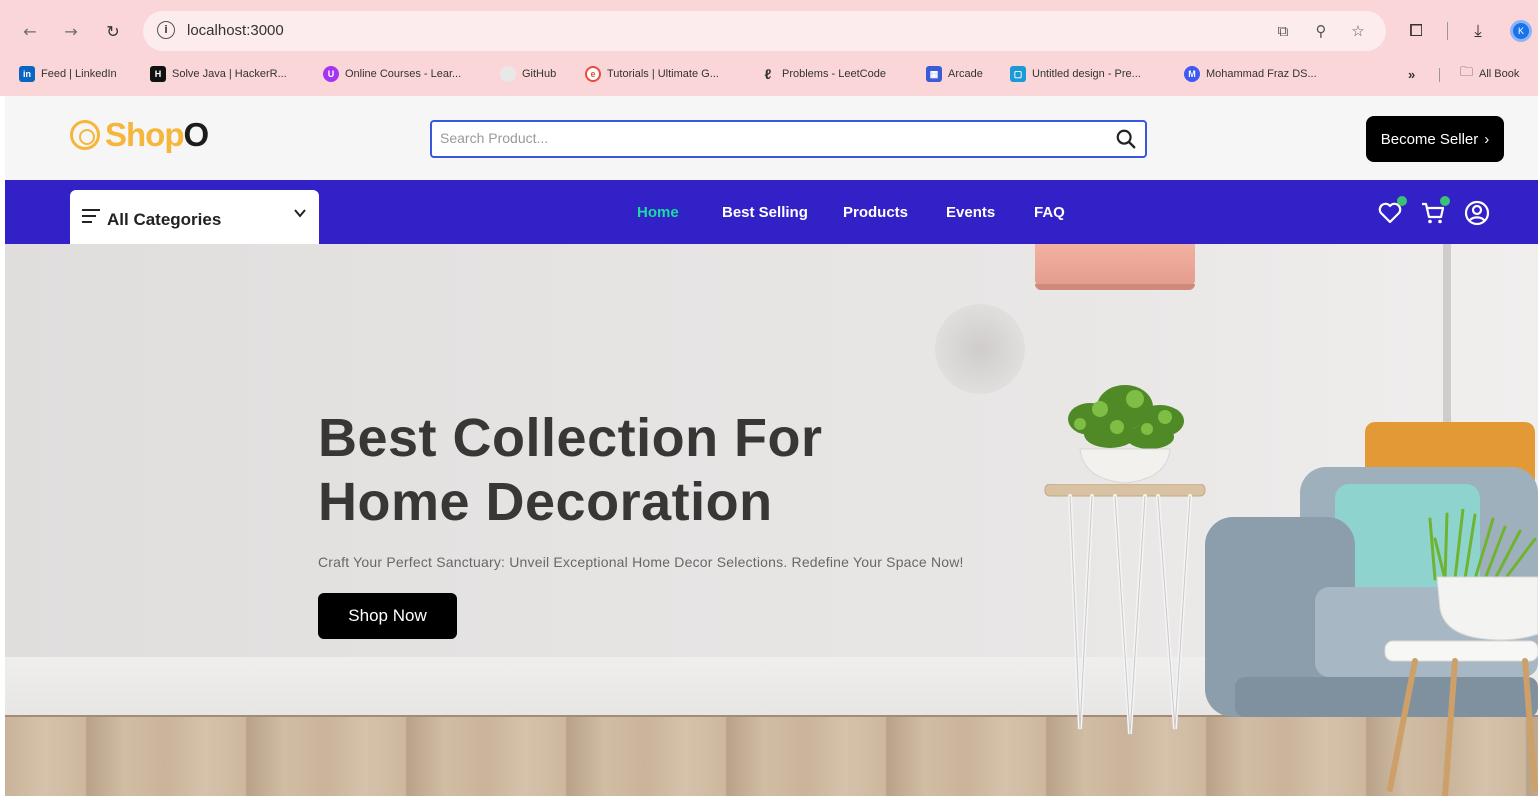  What do you see at coordinates (1499, 74) in the screenshot?
I see `all-bookmarks-label: All Book` at bounding box center [1499, 74].